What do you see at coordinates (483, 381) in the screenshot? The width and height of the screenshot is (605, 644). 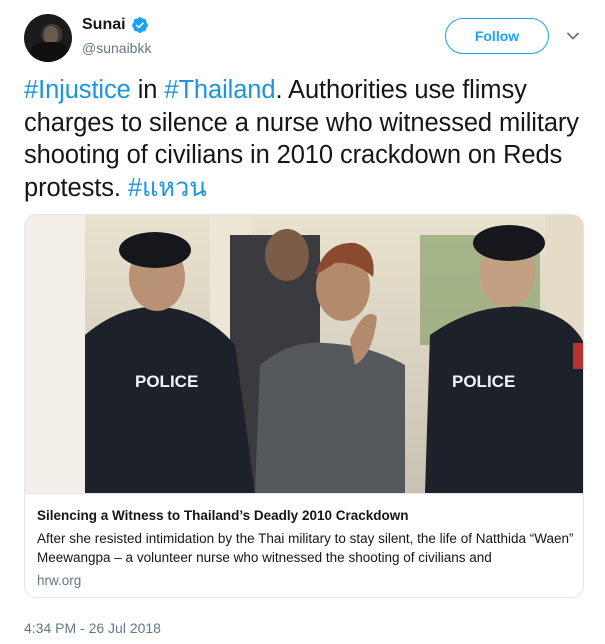 I see `police-badge-right: POLICE` at bounding box center [483, 381].